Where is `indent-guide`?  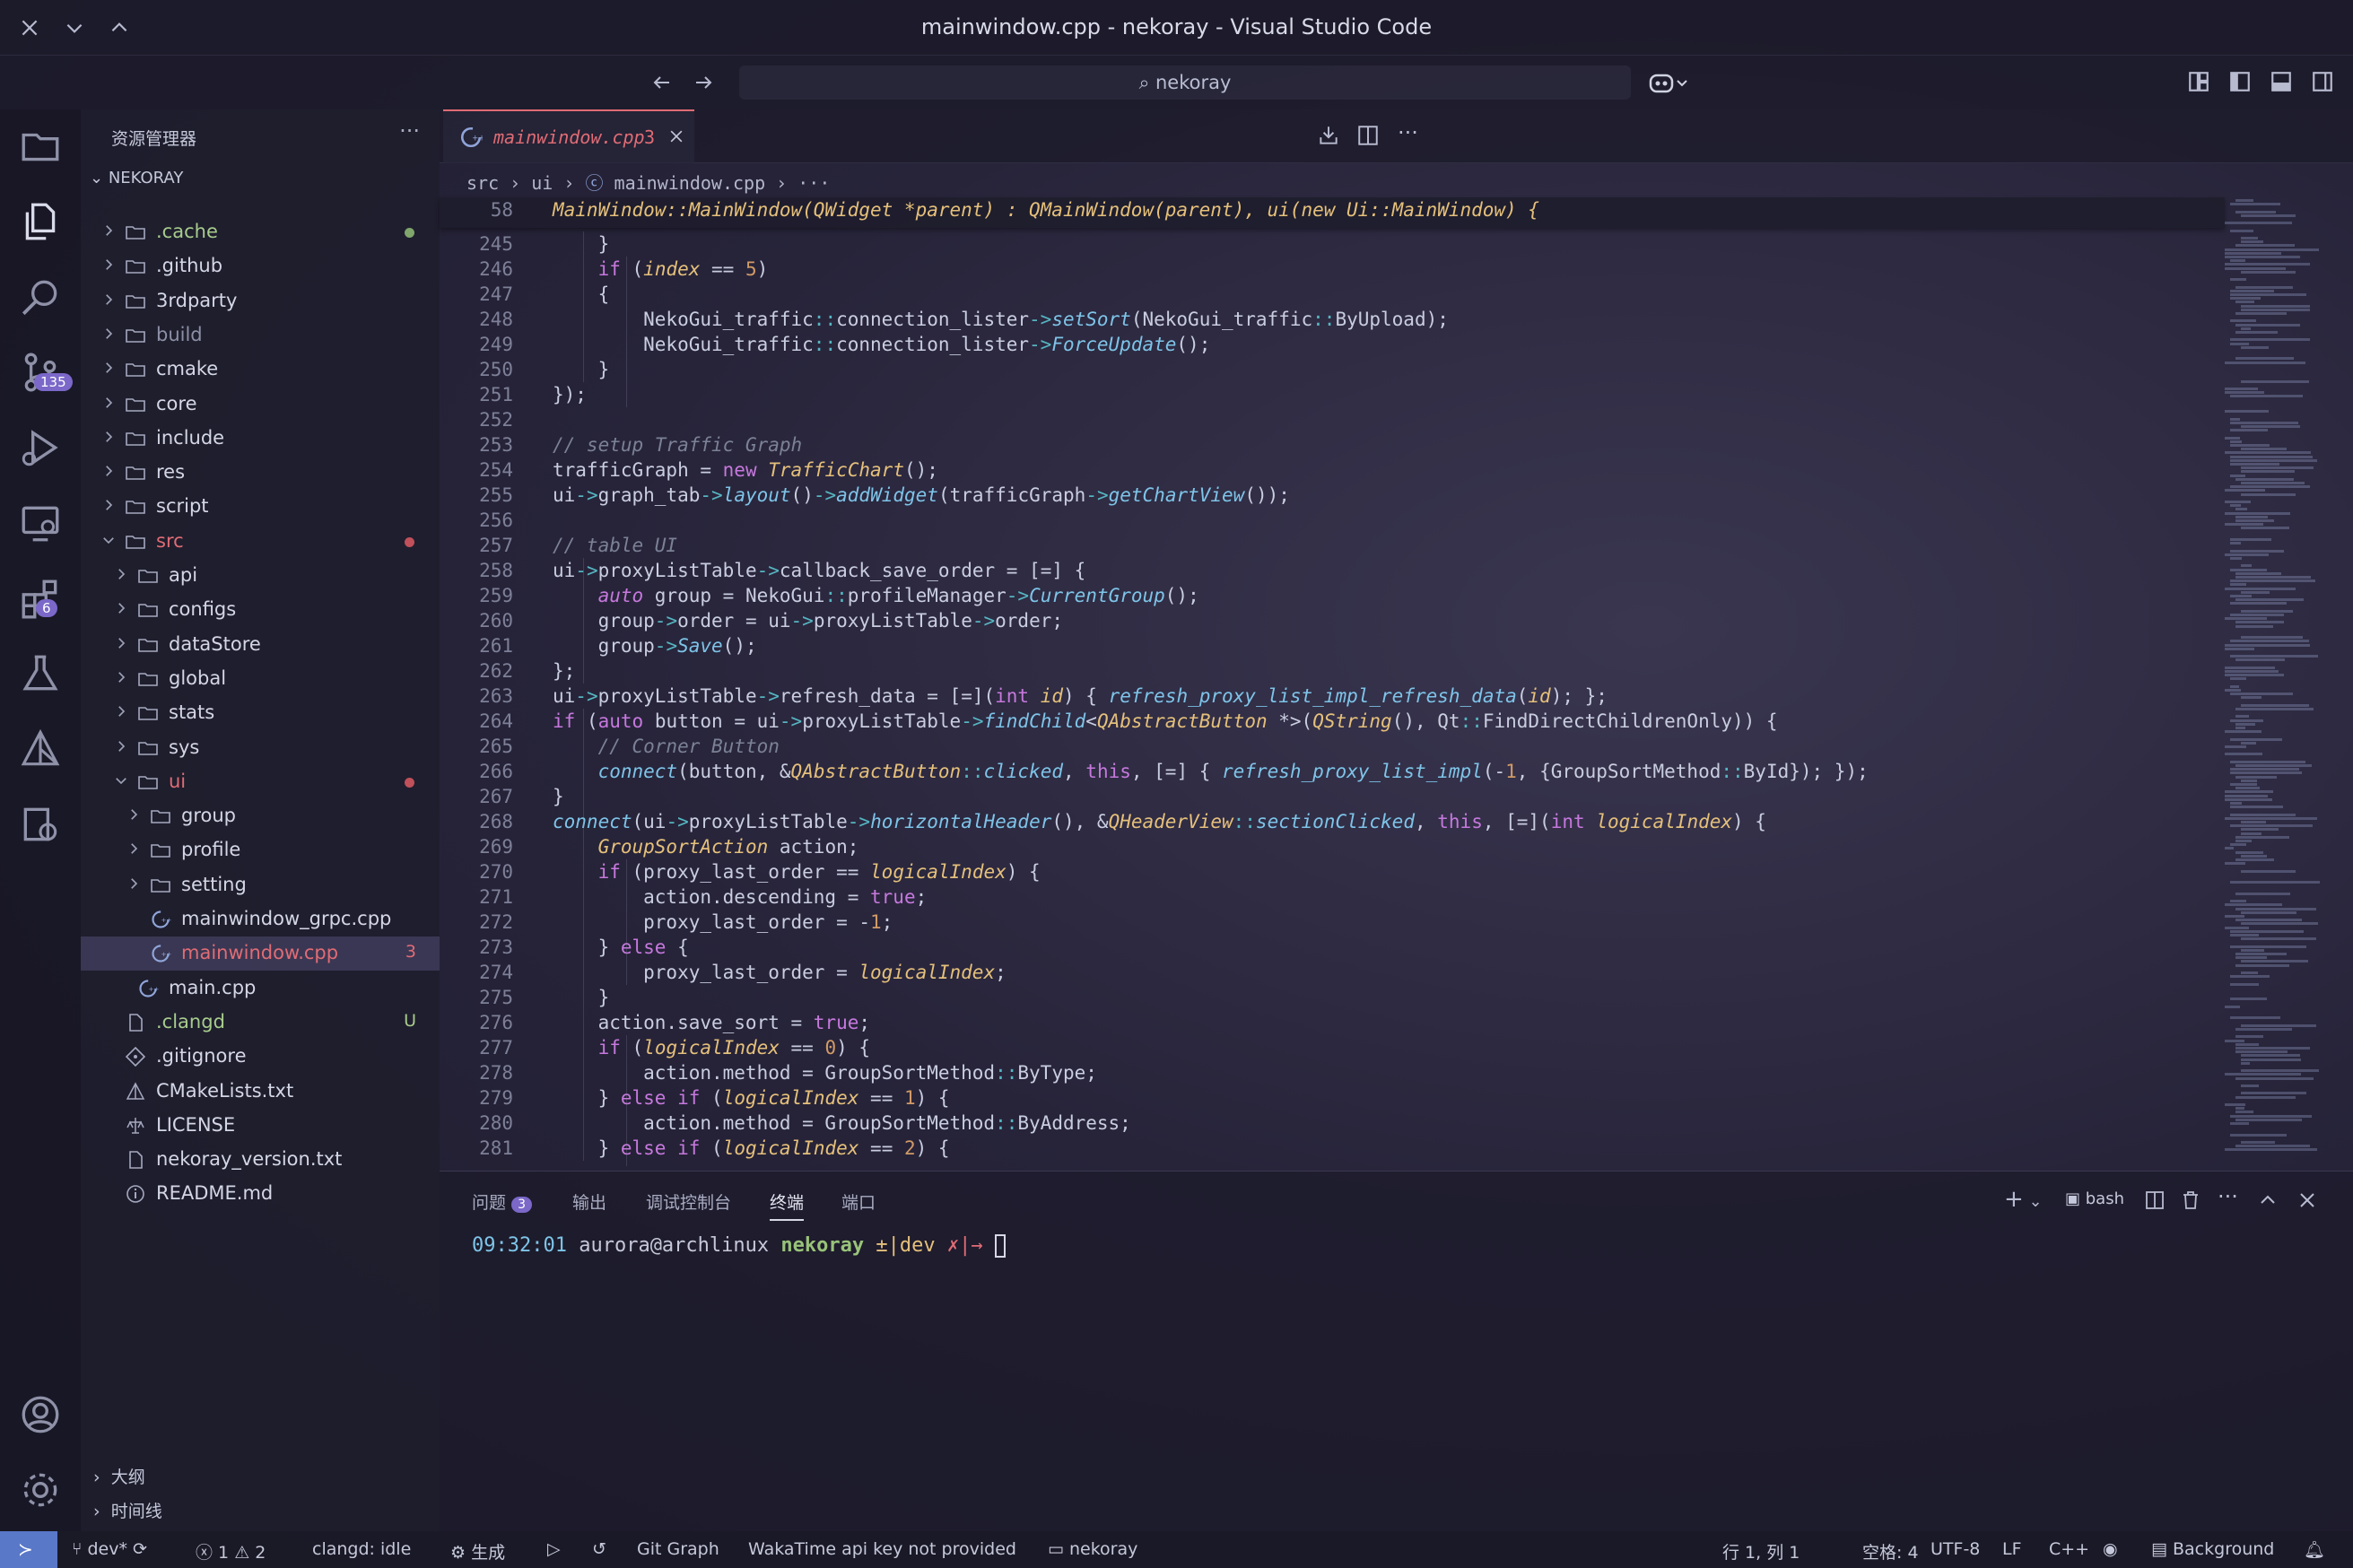
indent-guide is located at coordinates (626, 1101).